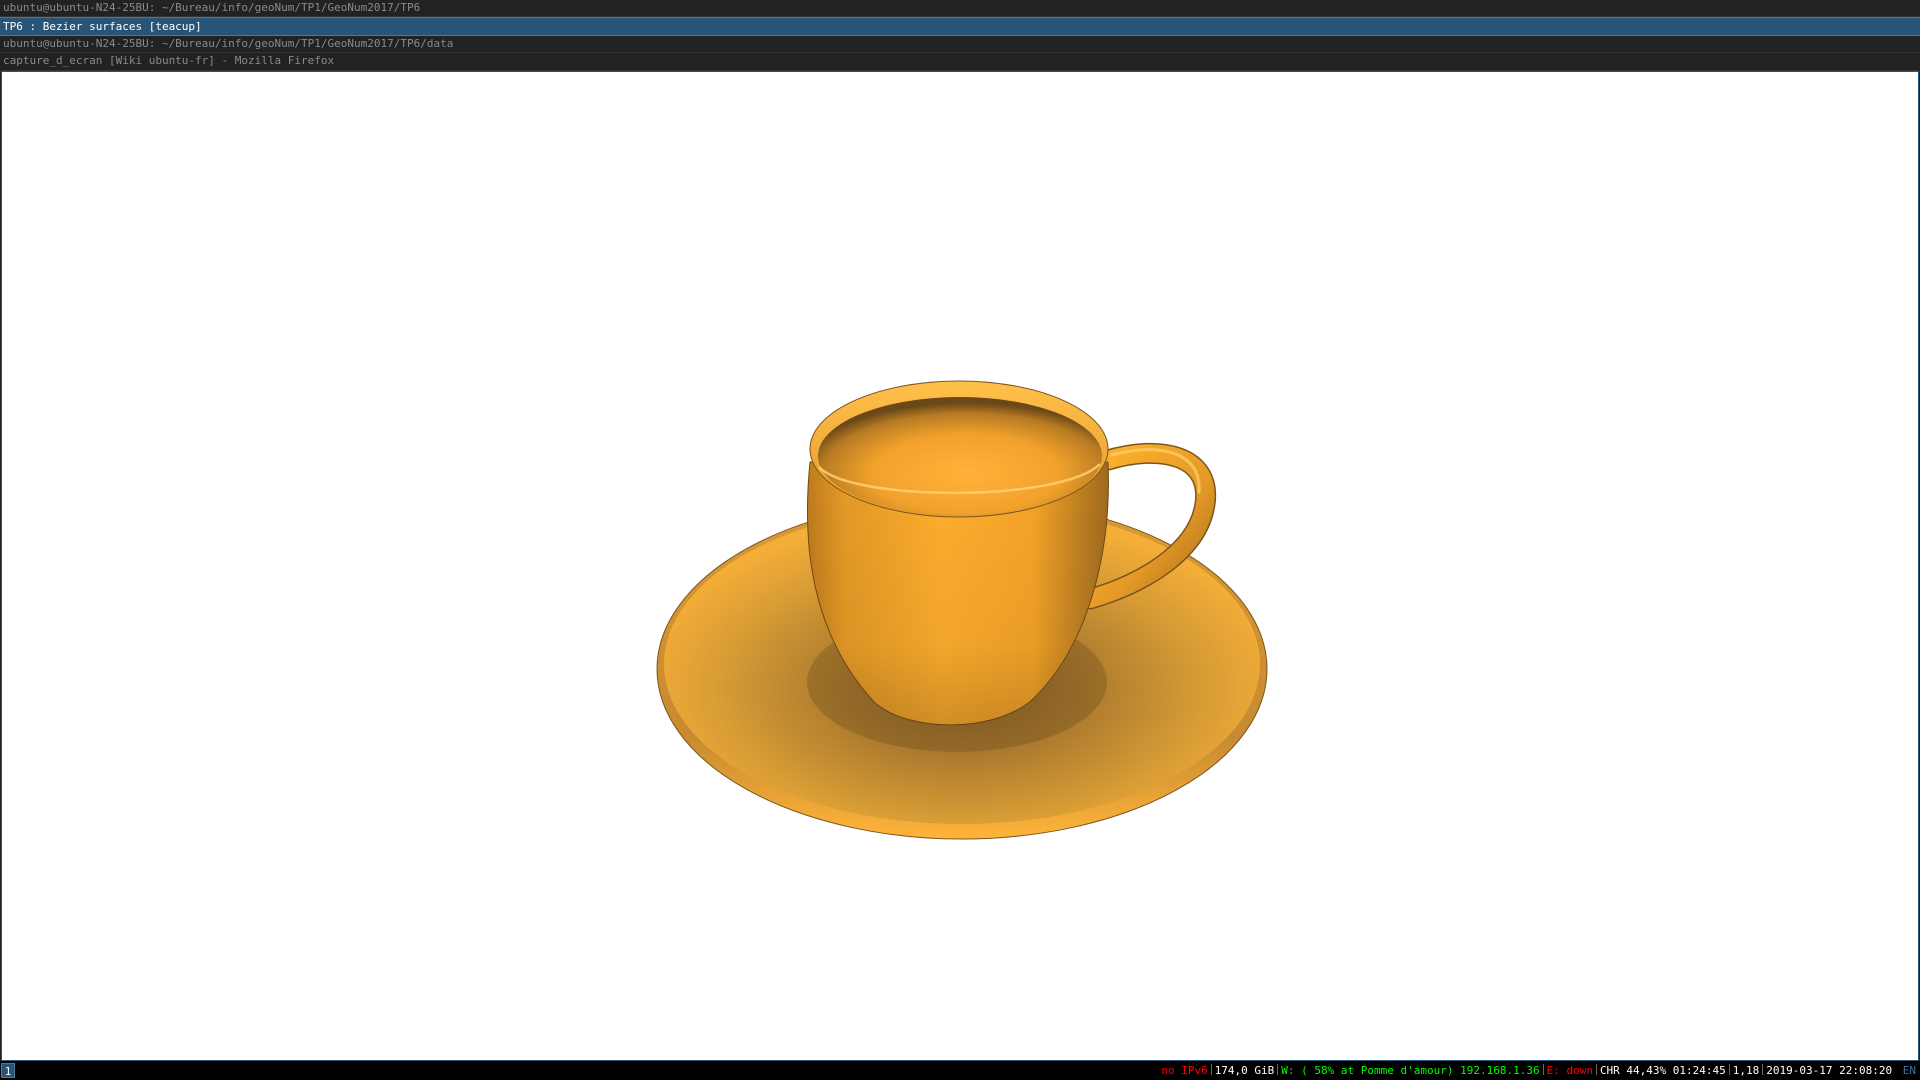 The width and height of the screenshot is (1920, 1080). Describe the element at coordinates (1909, 1070) in the screenshot. I see `keyboard-layout-indicator: EN` at that location.